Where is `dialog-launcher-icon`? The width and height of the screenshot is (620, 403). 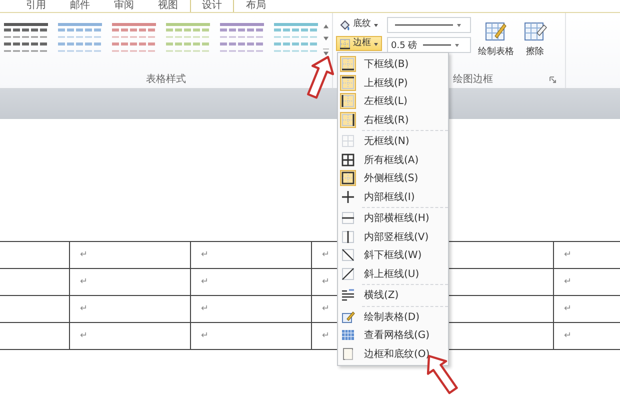 dialog-launcher-icon is located at coordinates (552, 79).